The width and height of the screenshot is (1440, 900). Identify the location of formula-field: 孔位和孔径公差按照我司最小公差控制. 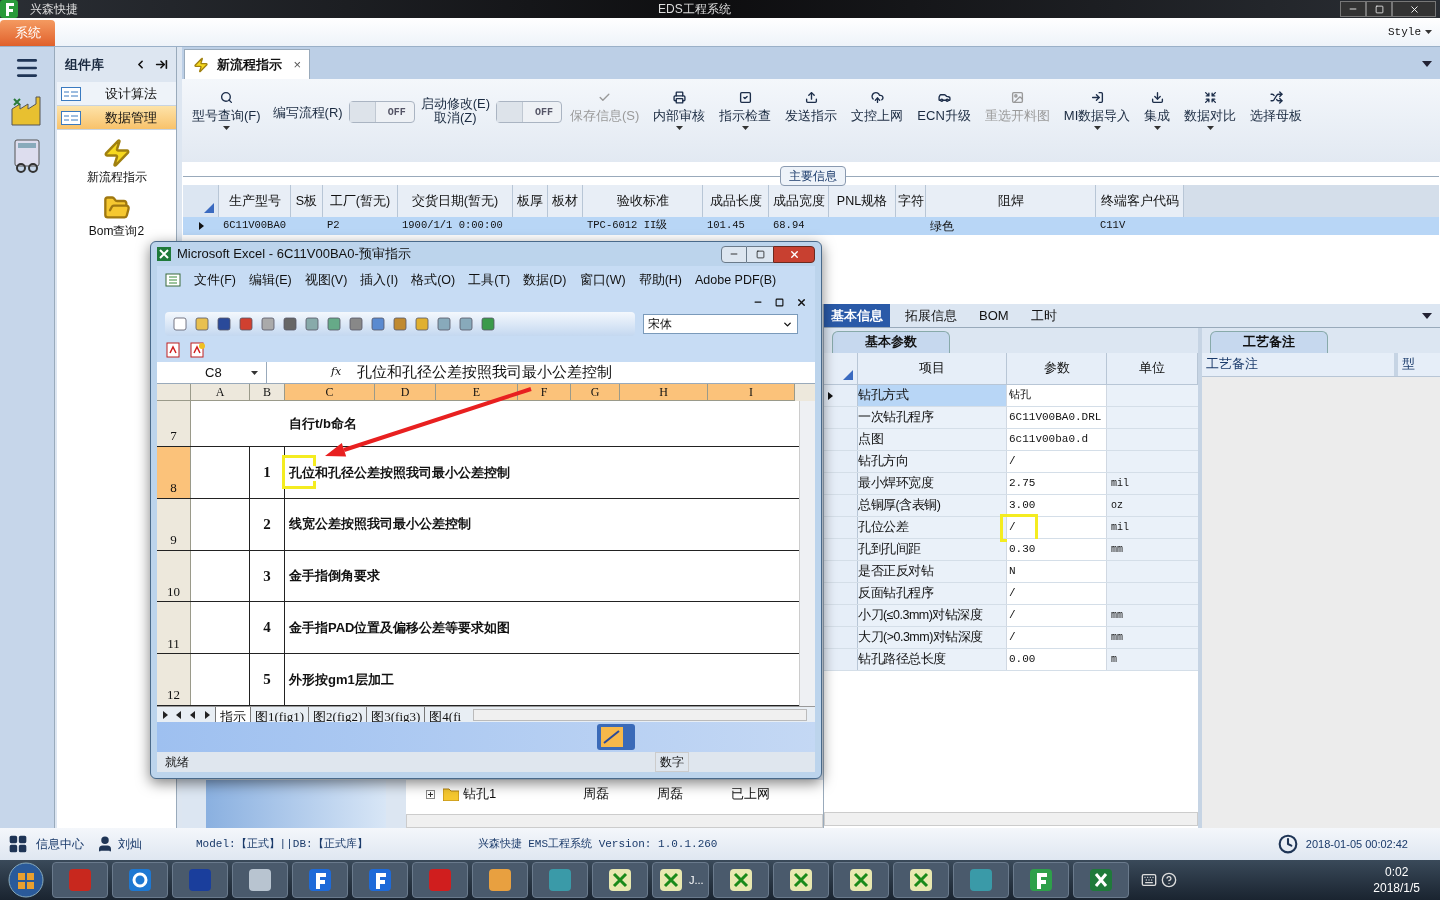
(485, 372).